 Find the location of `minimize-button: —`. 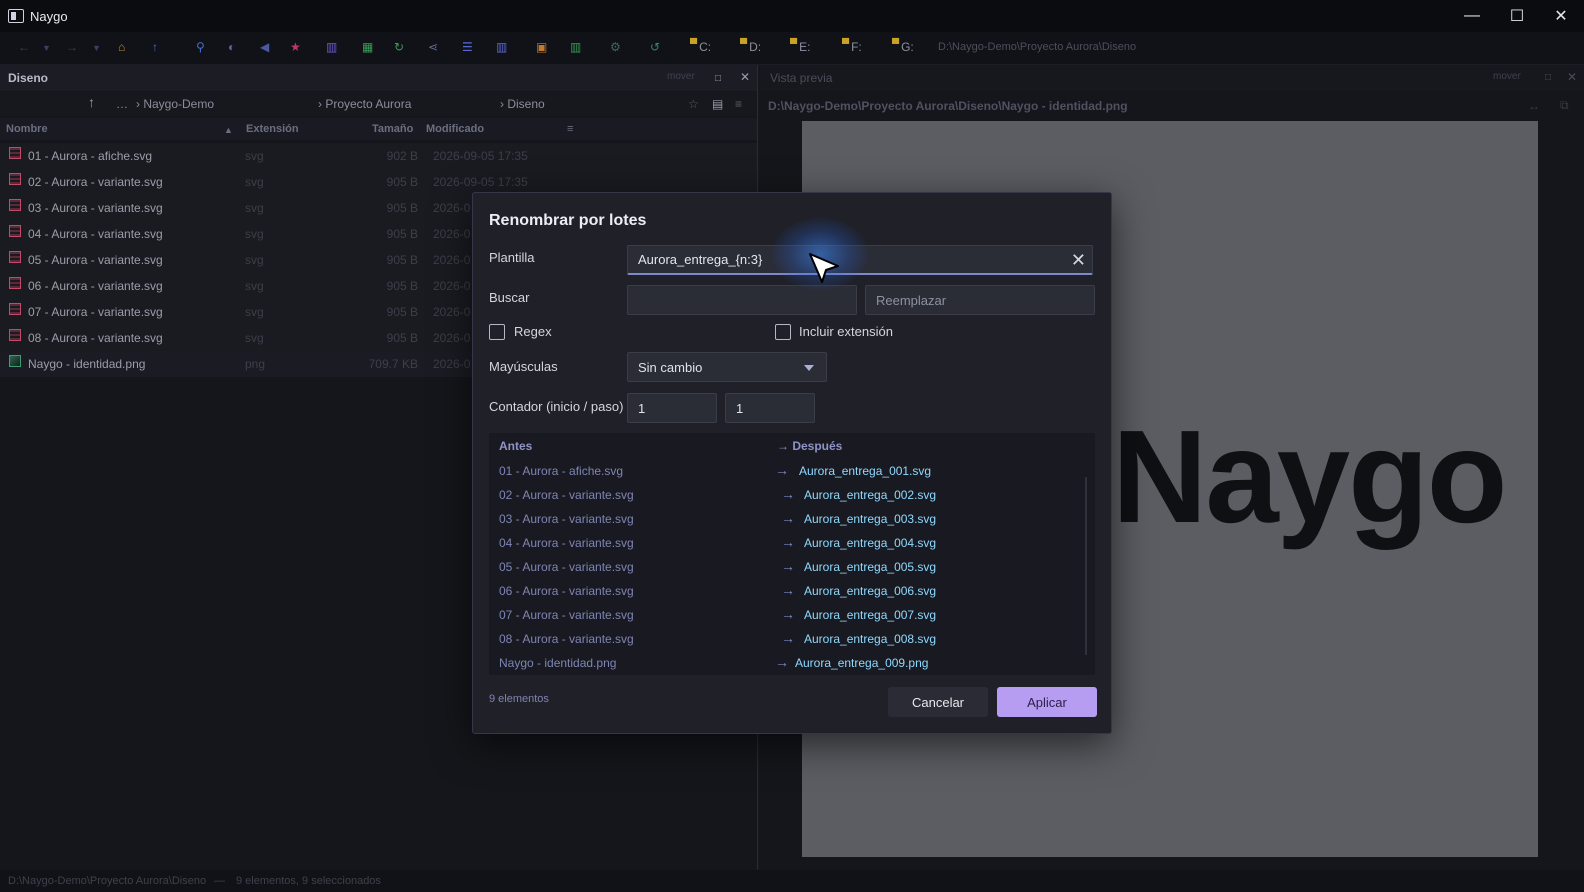

minimize-button: — is located at coordinates (1472, 16).